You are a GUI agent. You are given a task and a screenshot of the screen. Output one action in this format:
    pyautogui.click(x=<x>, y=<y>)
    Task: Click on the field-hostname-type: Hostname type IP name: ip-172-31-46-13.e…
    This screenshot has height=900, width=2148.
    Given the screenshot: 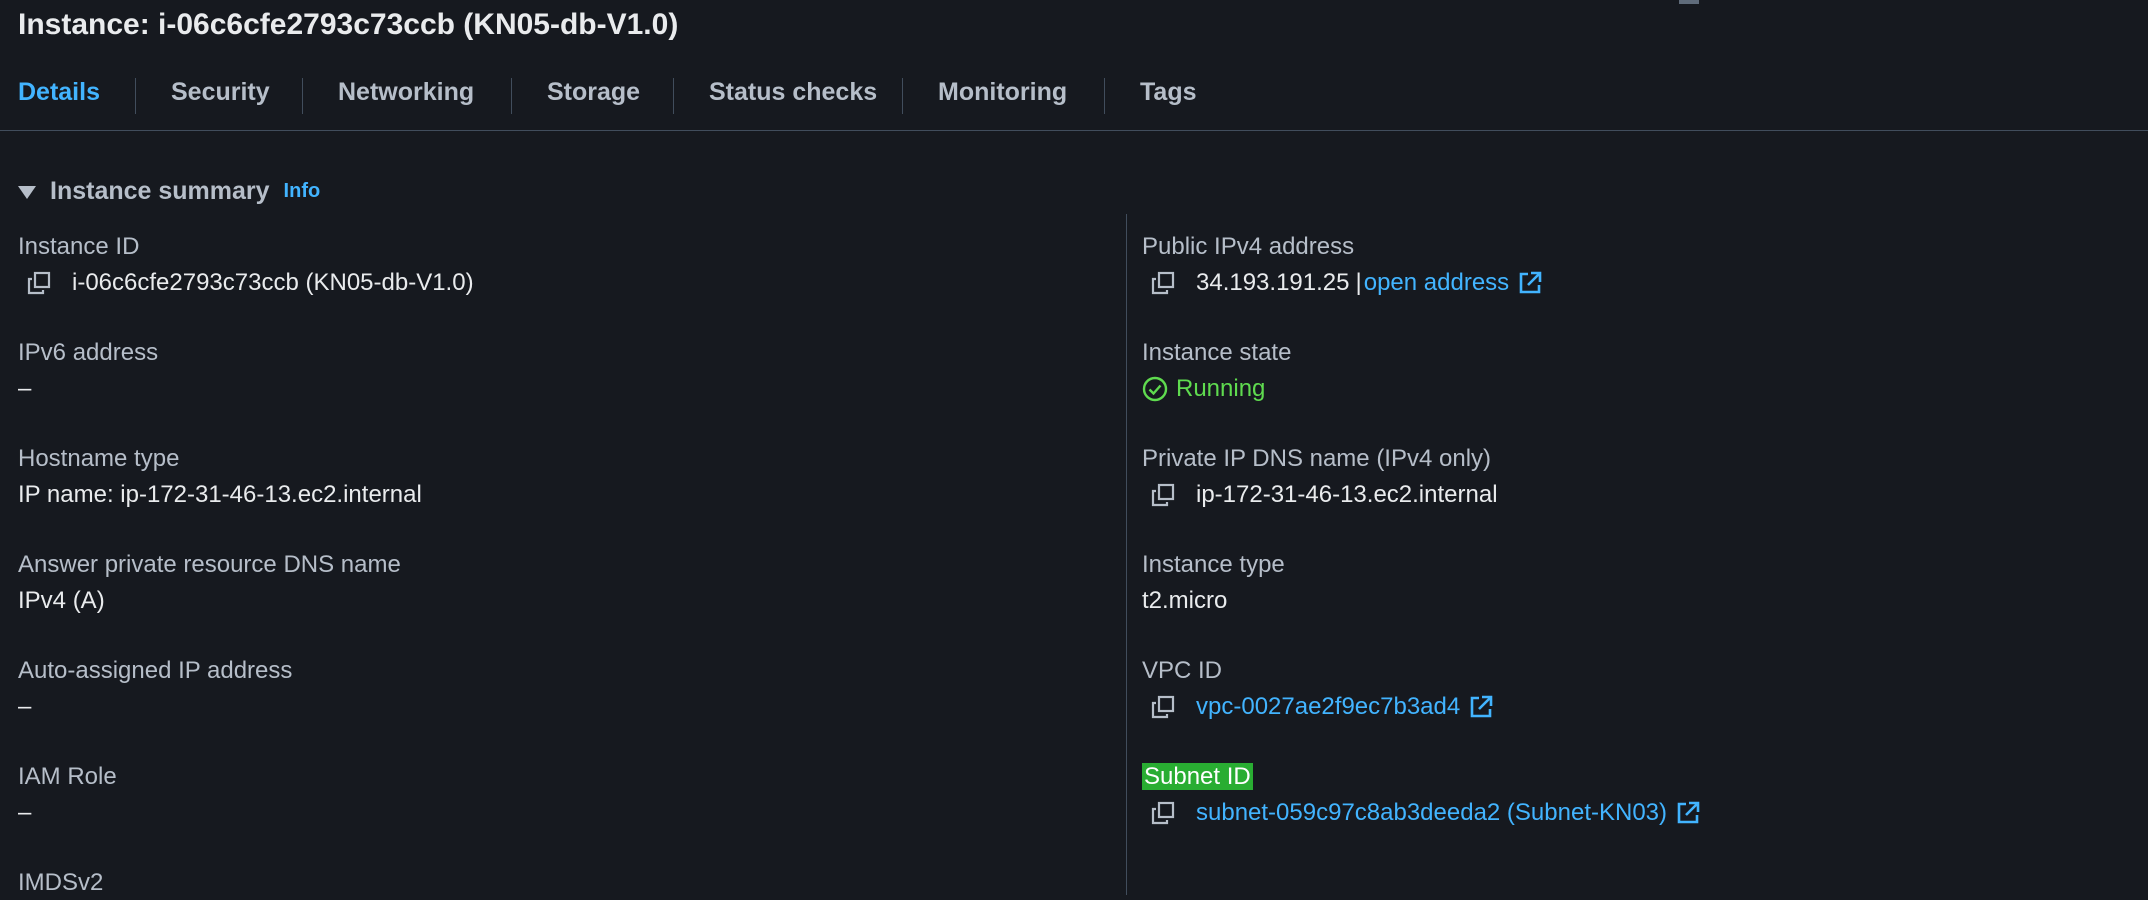 What is the action you would take?
    pyautogui.click(x=220, y=478)
    